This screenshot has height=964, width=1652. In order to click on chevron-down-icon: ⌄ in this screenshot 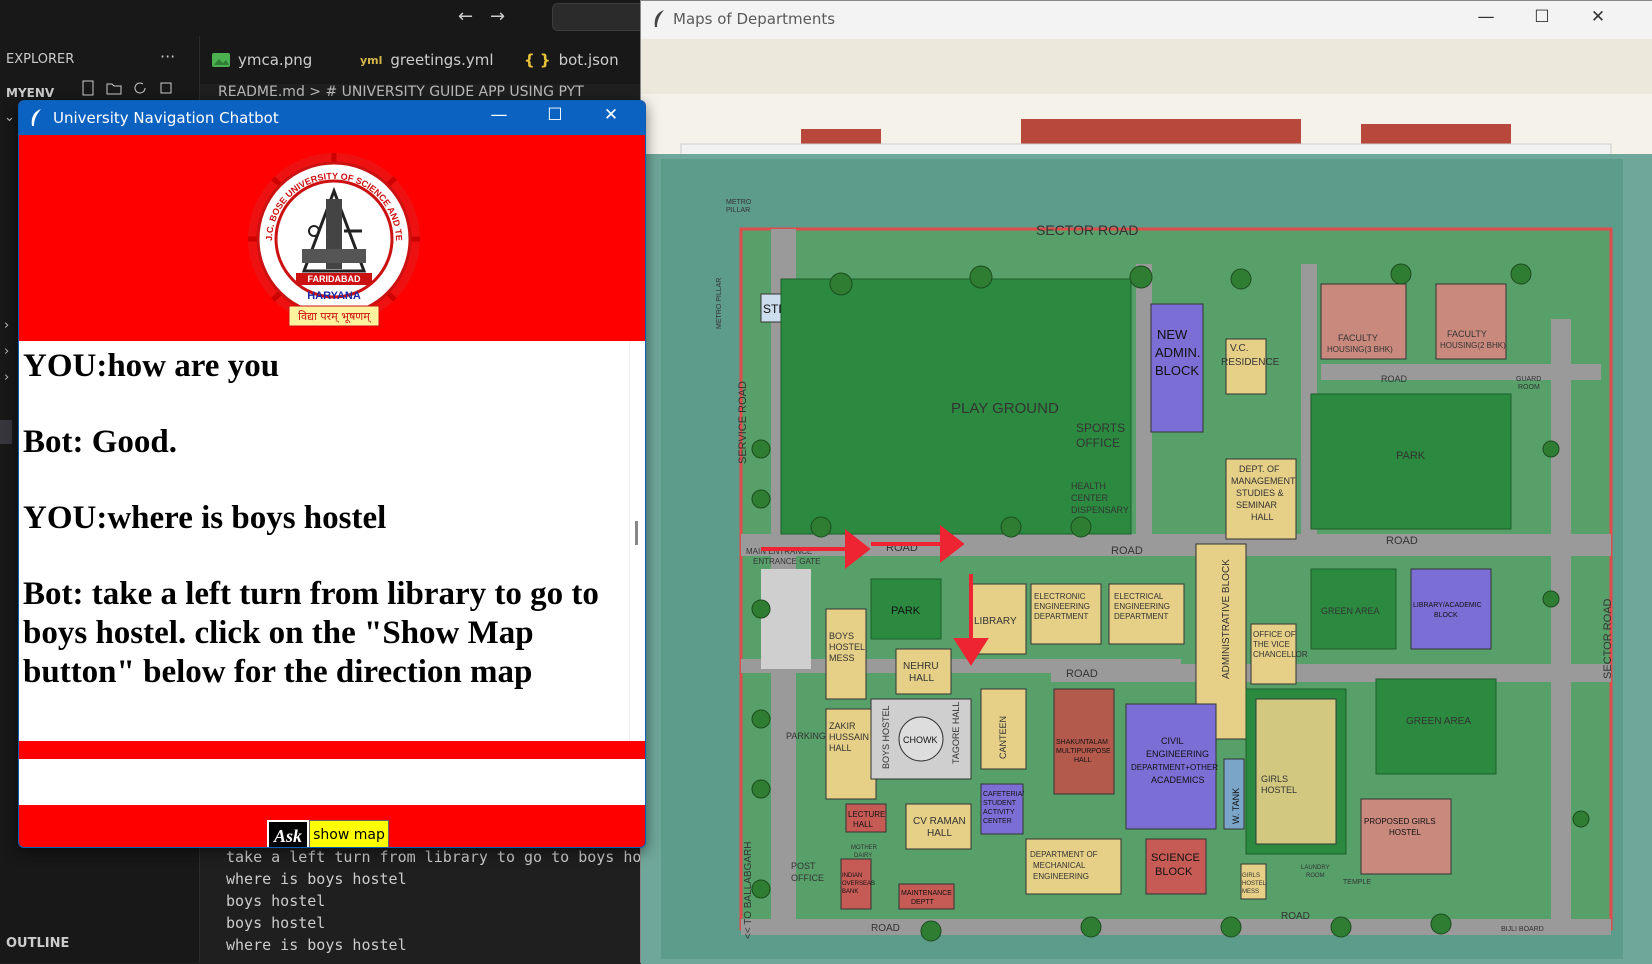, I will do `click(9, 117)`.